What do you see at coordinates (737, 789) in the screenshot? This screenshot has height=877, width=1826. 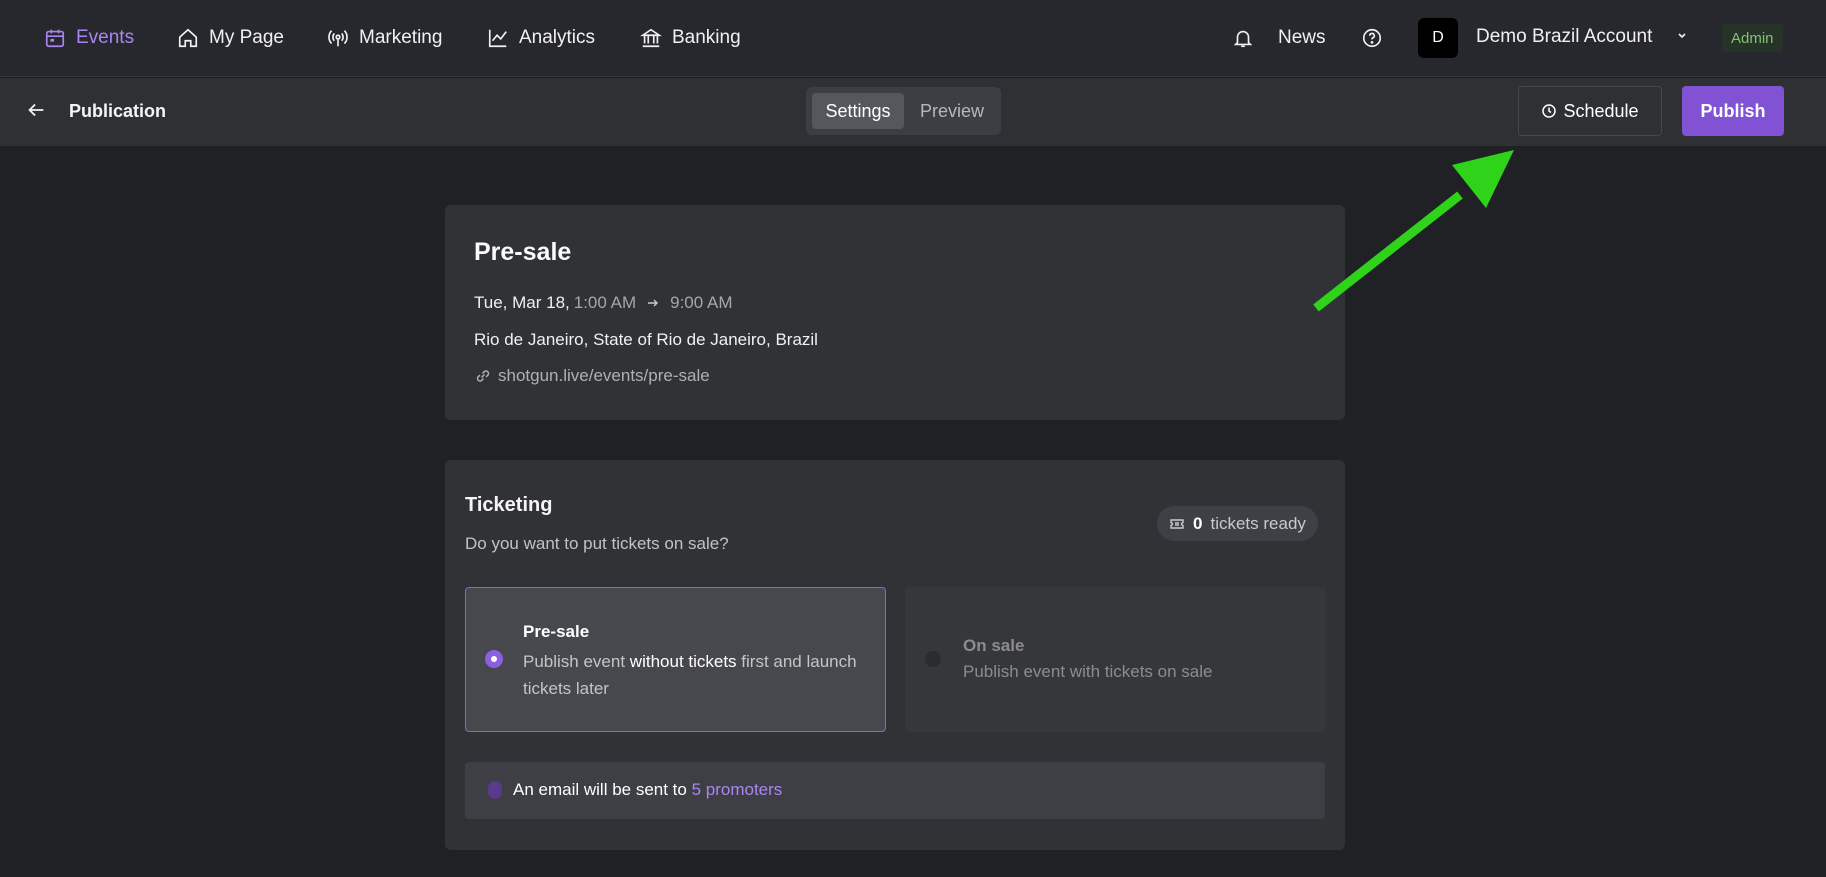 I see `promoters-link: 5 promoters` at bounding box center [737, 789].